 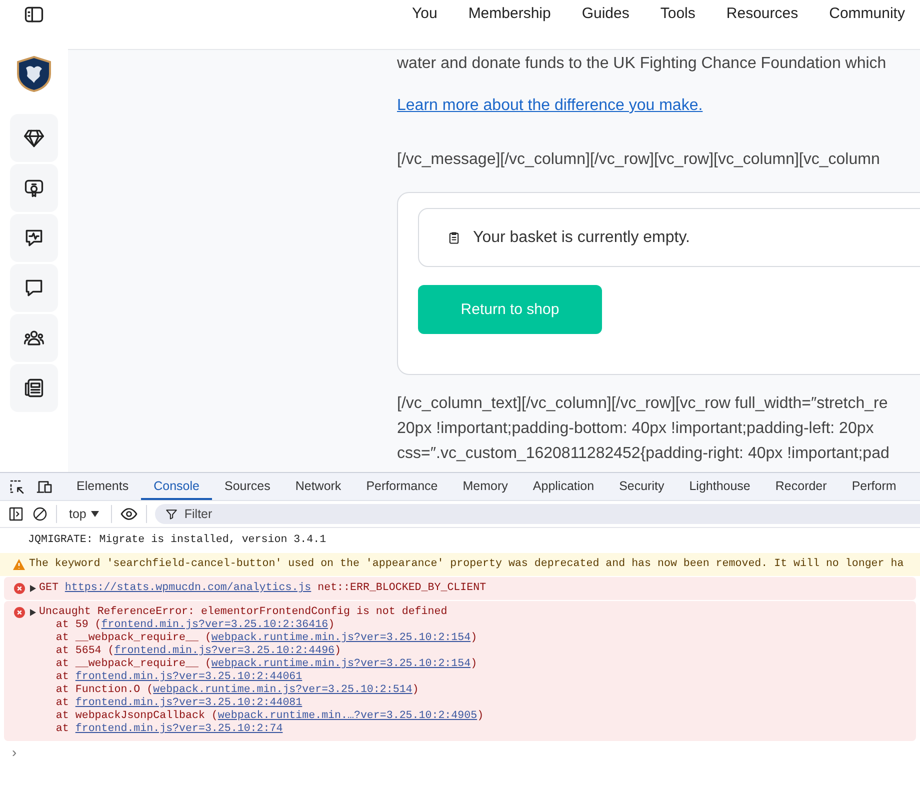 What do you see at coordinates (762, 13) in the screenshot?
I see `nav-link: Resources` at bounding box center [762, 13].